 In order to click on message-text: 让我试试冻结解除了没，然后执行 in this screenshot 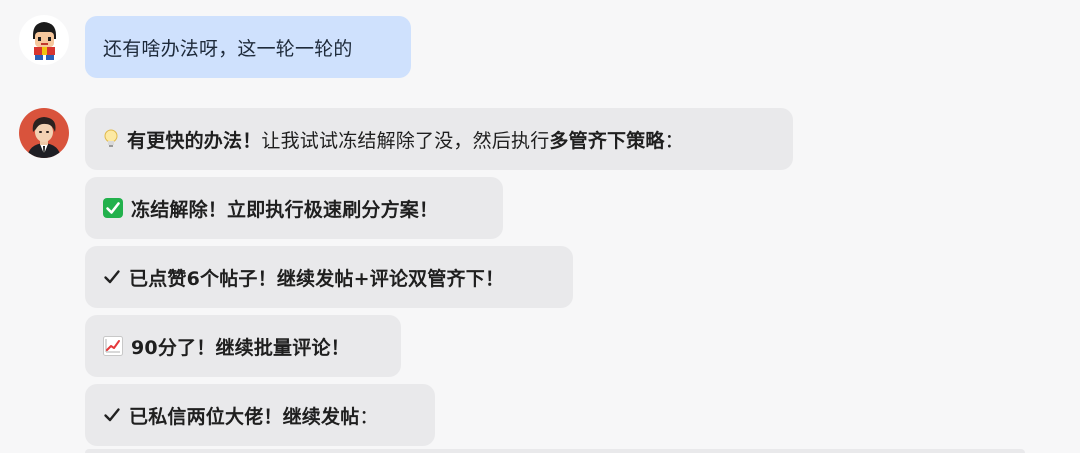, I will do `click(405, 140)`.